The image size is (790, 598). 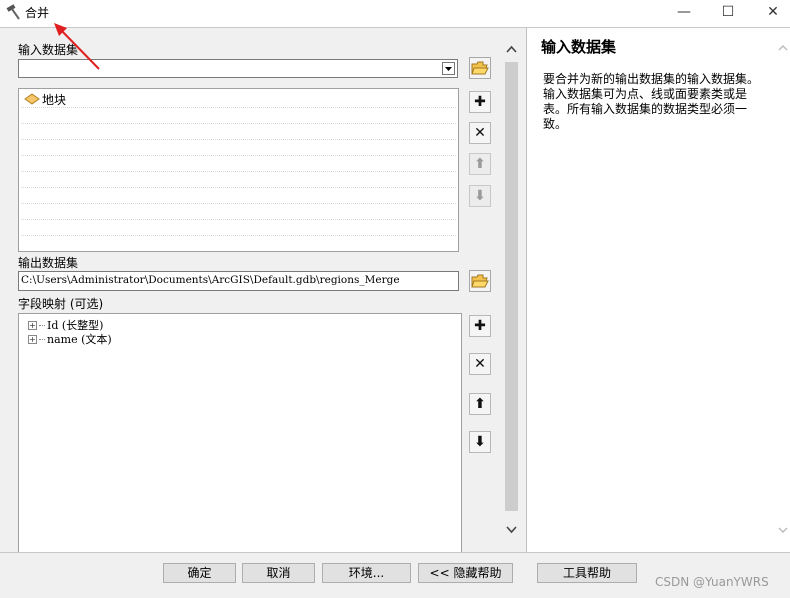 I want to click on close-button: ✕, so click(x=773, y=12).